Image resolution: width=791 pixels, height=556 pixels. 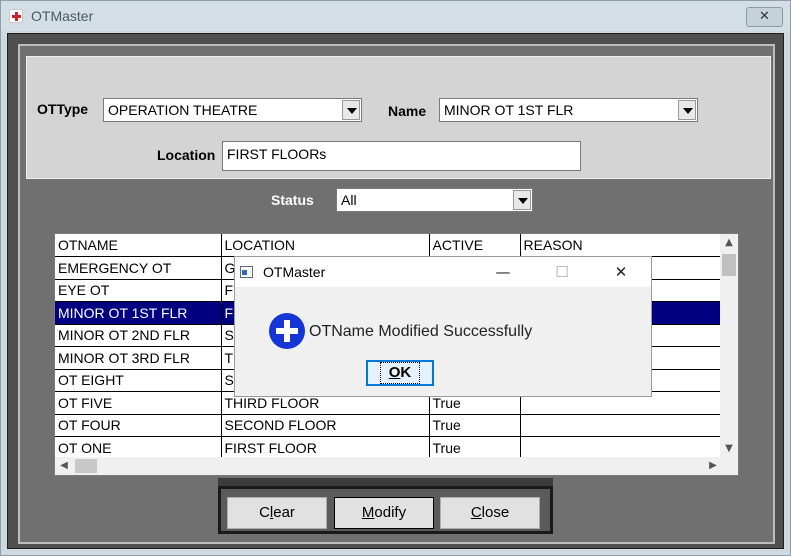 What do you see at coordinates (63, 109) in the screenshot?
I see `ottype-label: OTType` at bounding box center [63, 109].